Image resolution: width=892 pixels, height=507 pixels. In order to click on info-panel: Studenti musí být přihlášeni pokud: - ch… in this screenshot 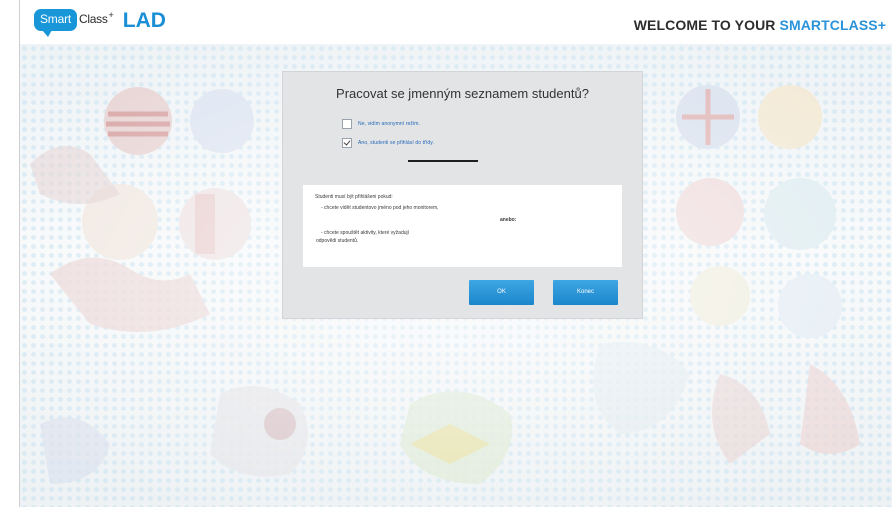, I will do `click(462, 226)`.